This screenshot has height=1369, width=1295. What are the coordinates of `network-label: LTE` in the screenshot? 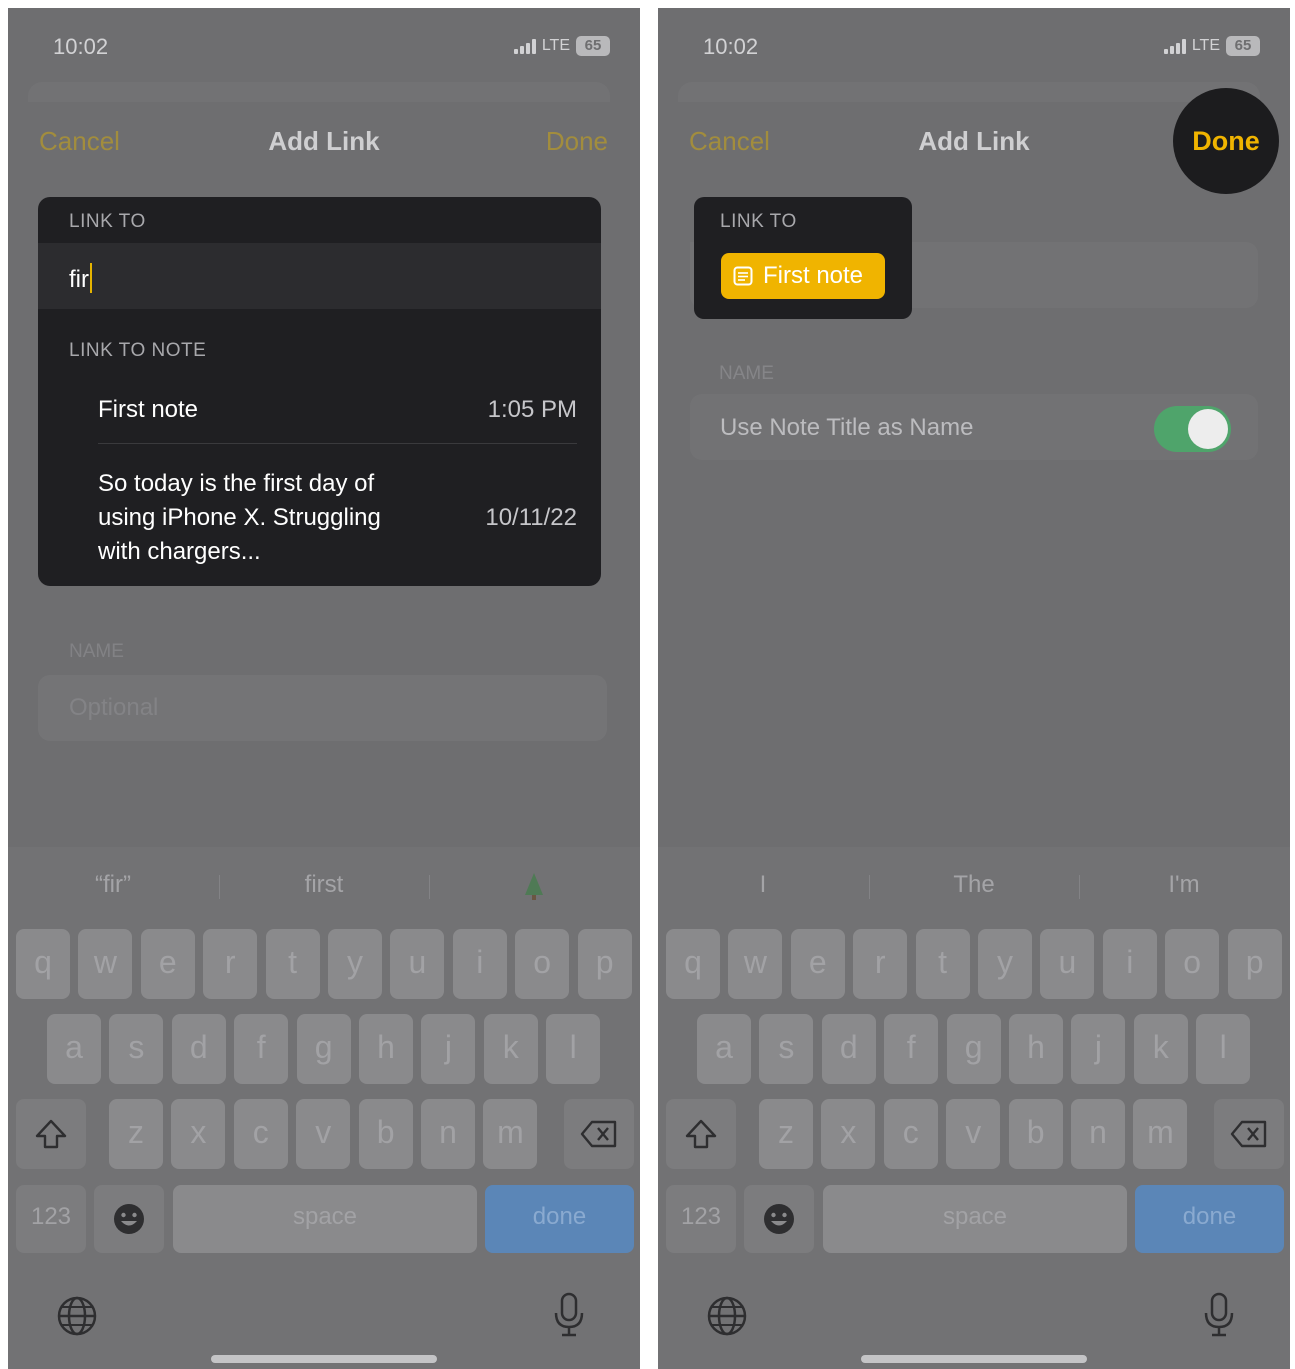 It's located at (1205, 45).